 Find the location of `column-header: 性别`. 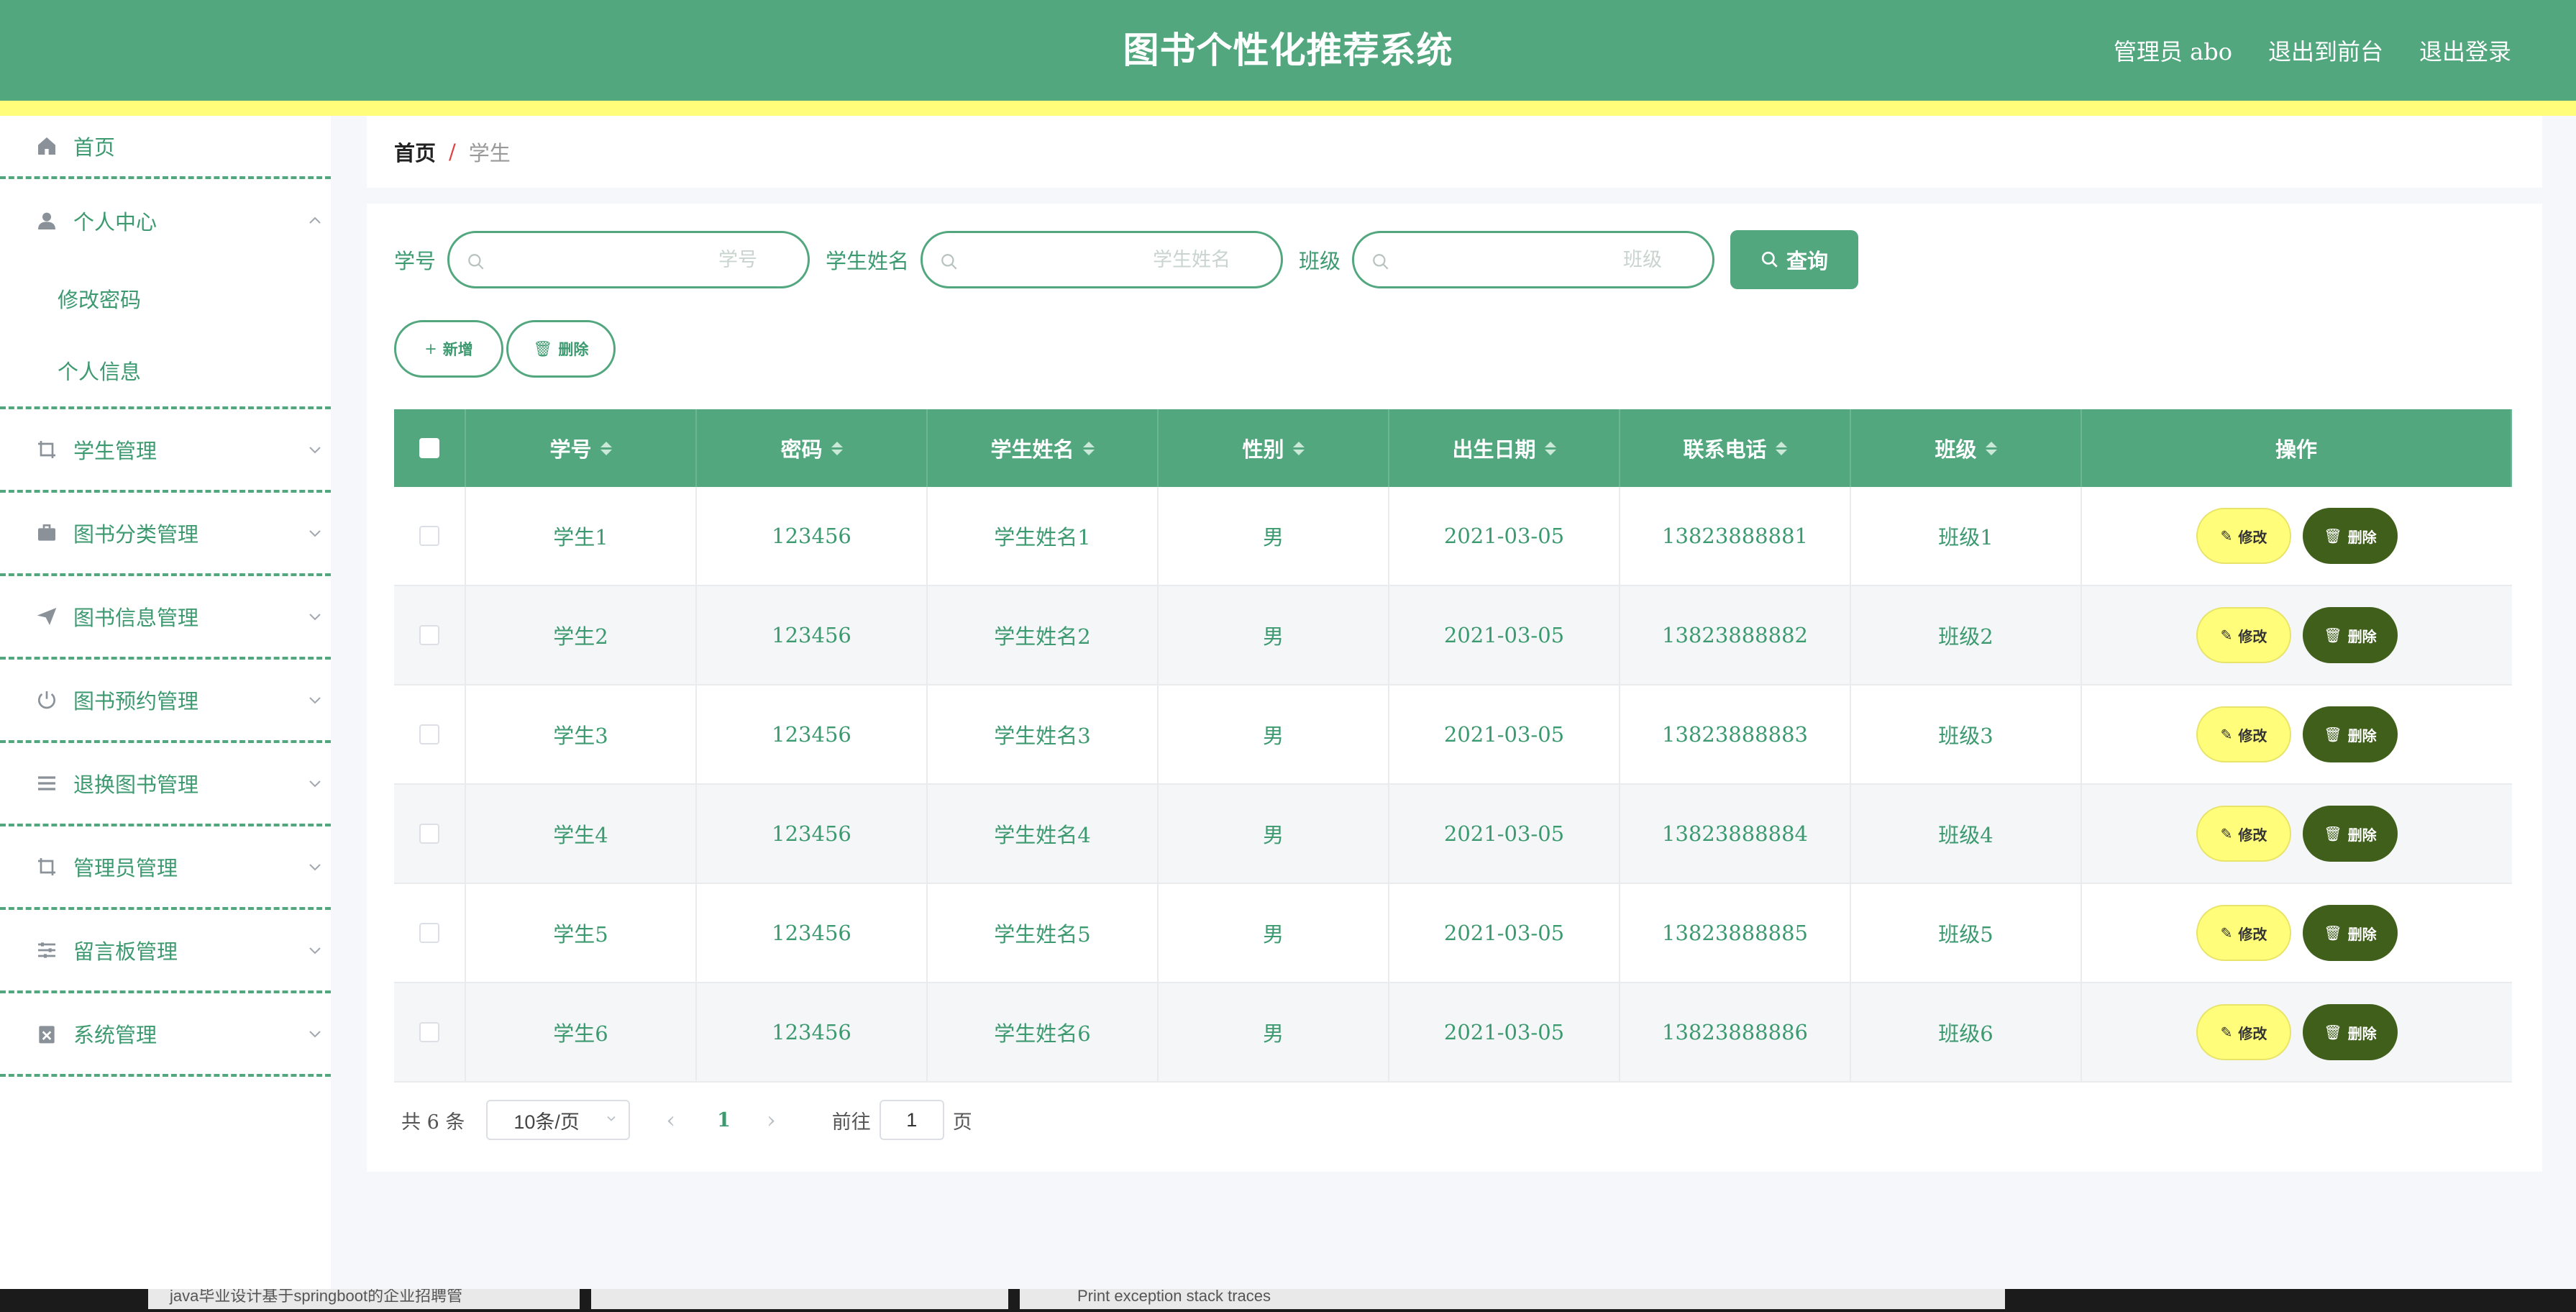

column-header: 性别 is located at coordinates (1274, 448).